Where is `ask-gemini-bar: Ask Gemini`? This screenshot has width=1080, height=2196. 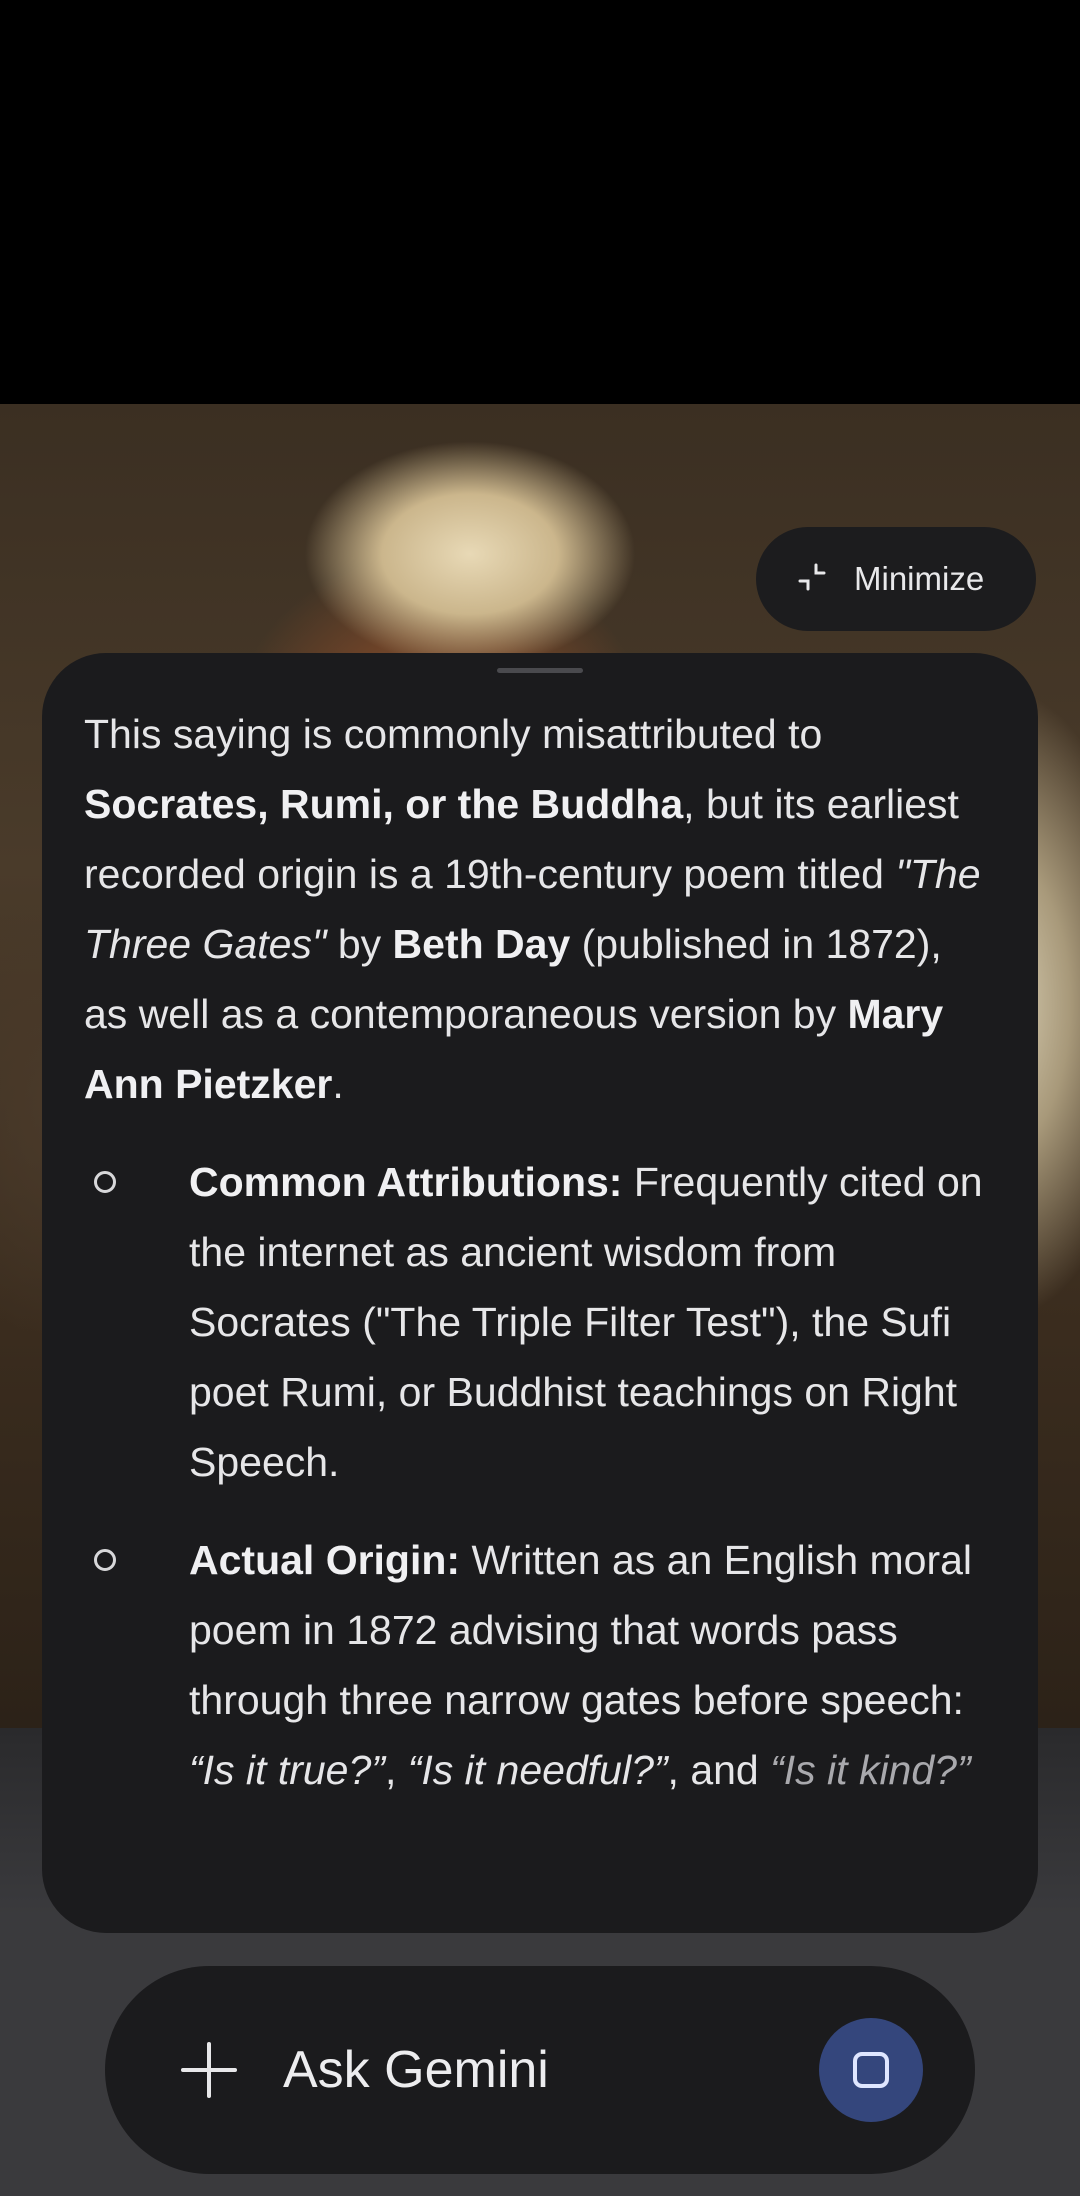
ask-gemini-bar: Ask Gemini is located at coordinates (540, 2070).